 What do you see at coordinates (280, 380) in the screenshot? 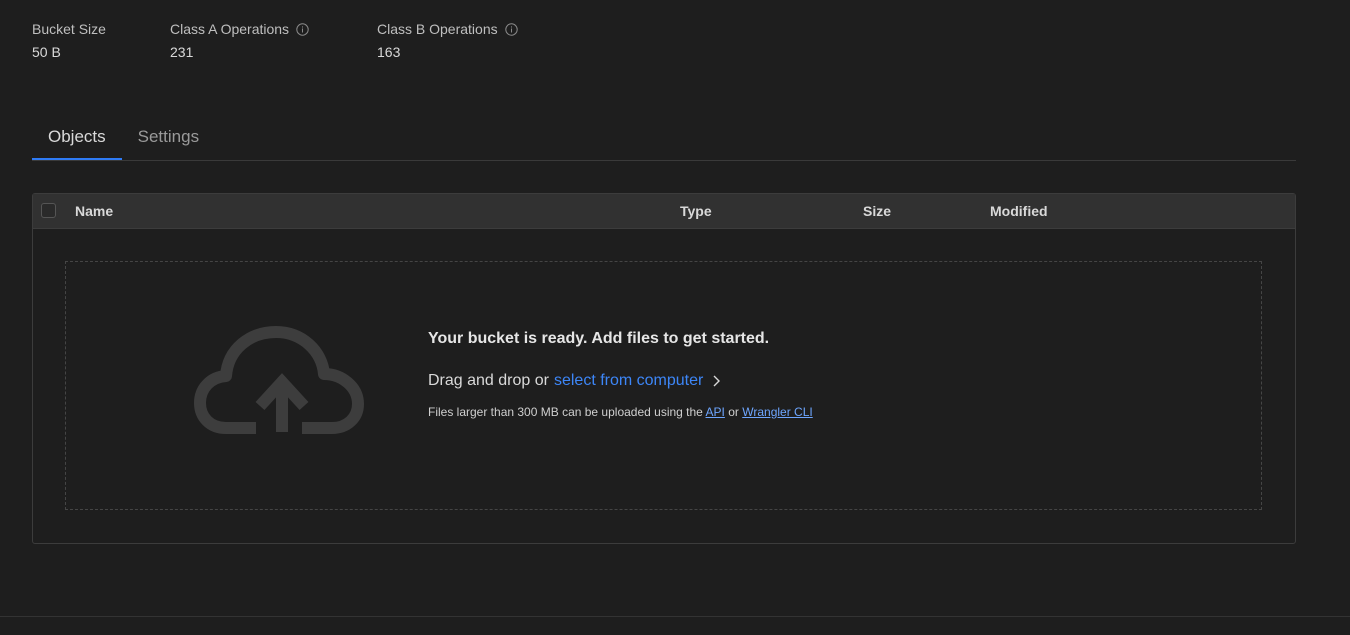
I see `cloud-upload-icon` at bounding box center [280, 380].